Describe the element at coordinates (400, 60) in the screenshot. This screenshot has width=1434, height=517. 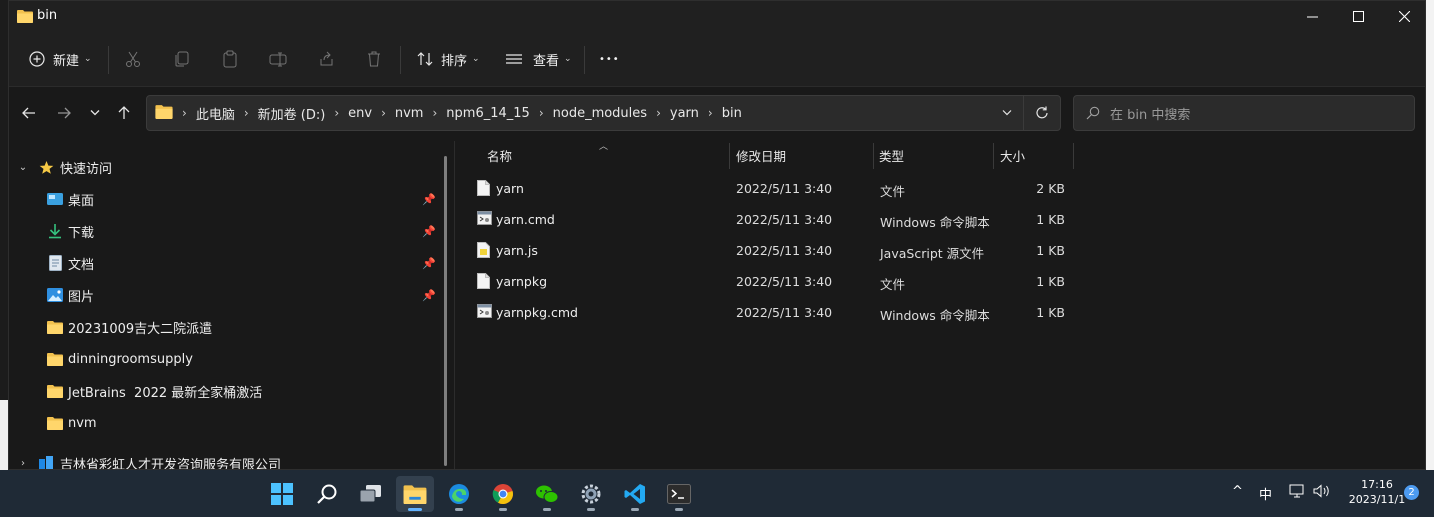
I see `toolbar-separator` at that location.